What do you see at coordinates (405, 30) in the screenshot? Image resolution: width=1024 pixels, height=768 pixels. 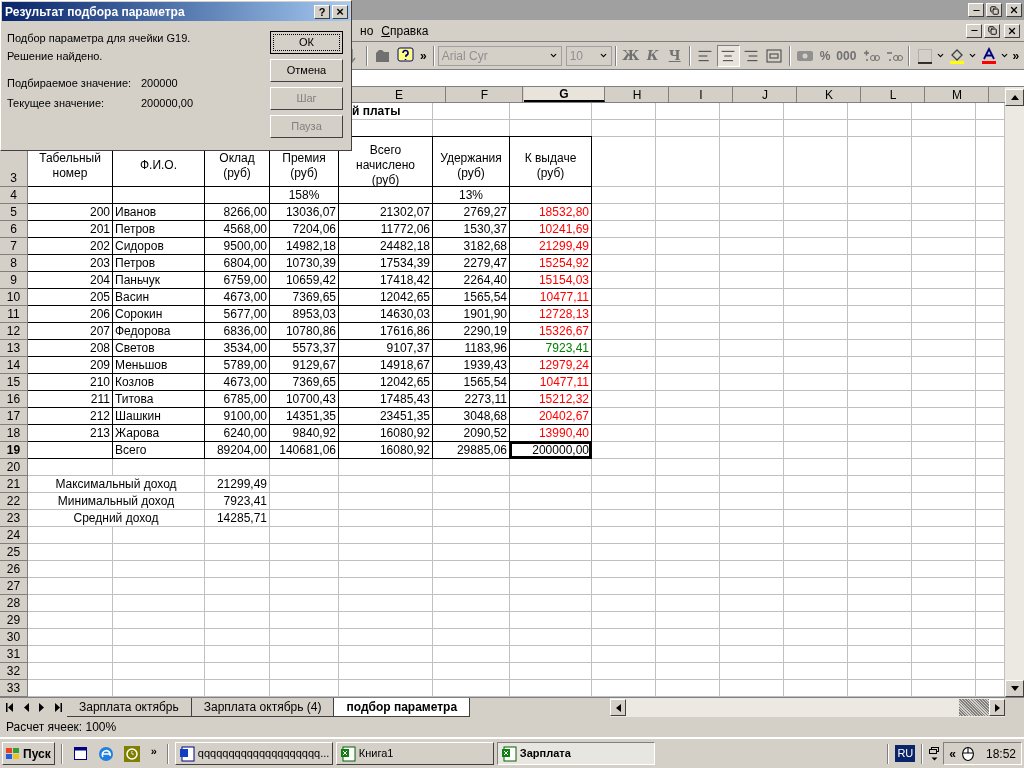 I see `menu-item: Справка` at bounding box center [405, 30].